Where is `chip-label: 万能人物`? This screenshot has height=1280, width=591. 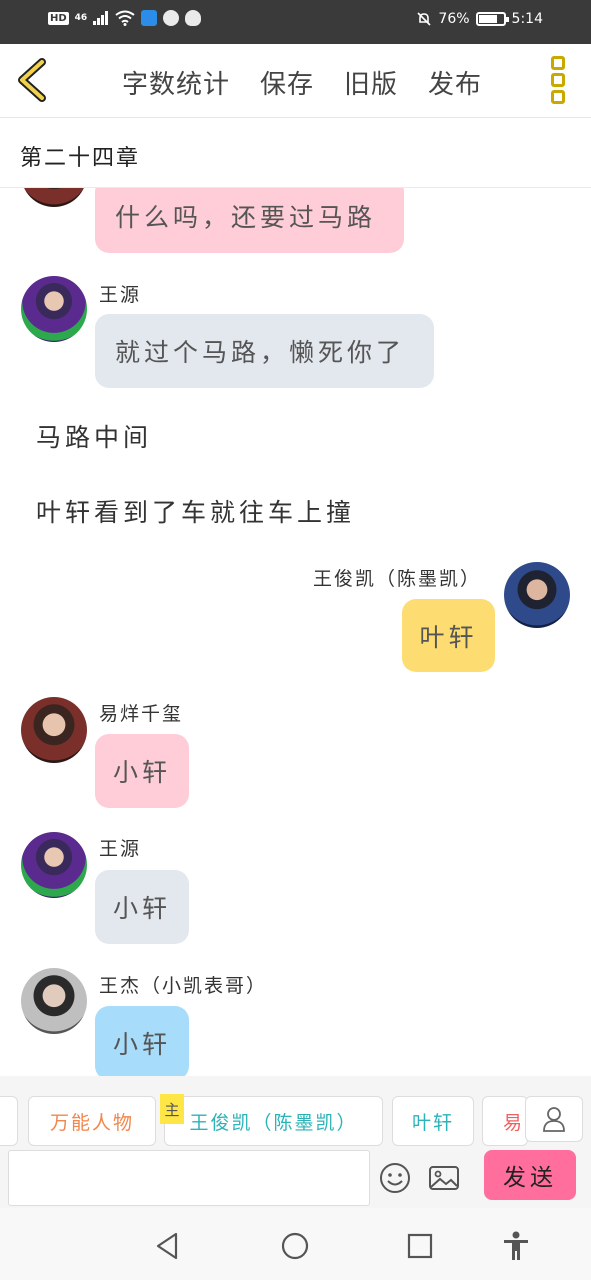 chip-label: 万能人物 is located at coordinates (91, 1122).